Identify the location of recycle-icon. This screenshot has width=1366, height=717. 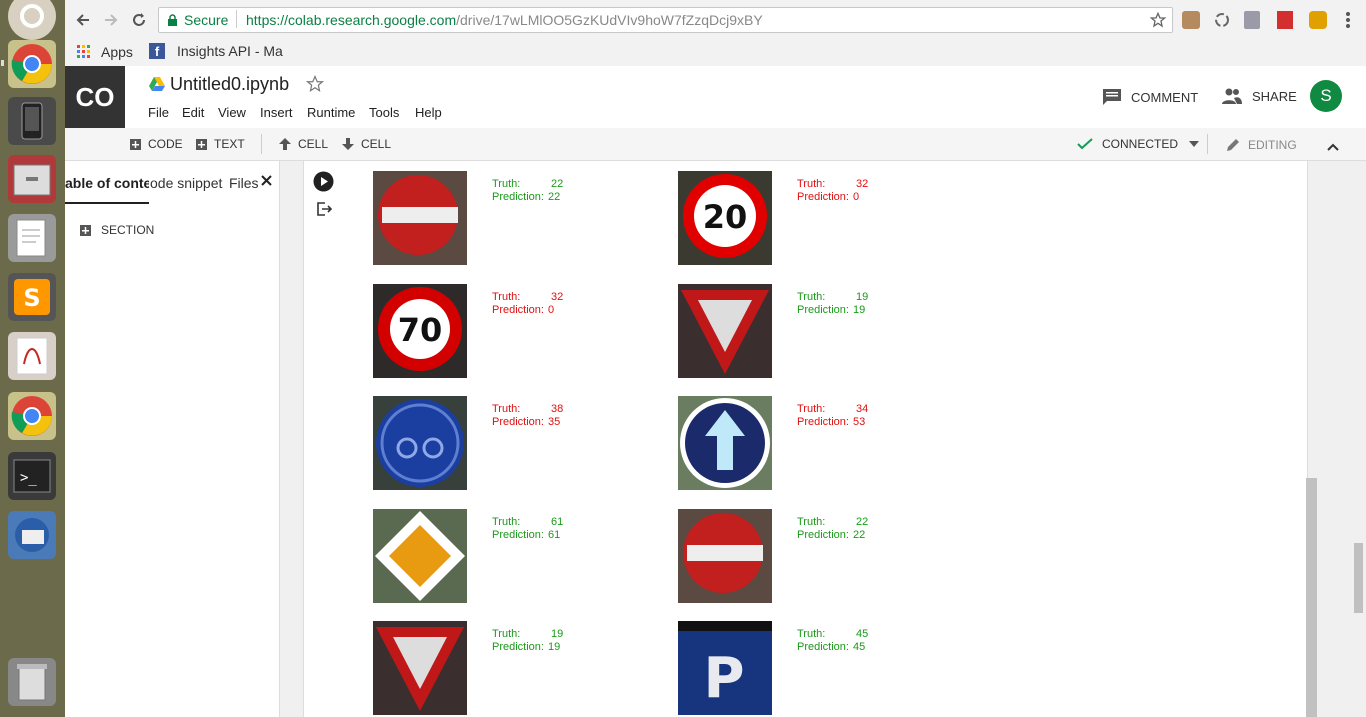
(1222, 20).